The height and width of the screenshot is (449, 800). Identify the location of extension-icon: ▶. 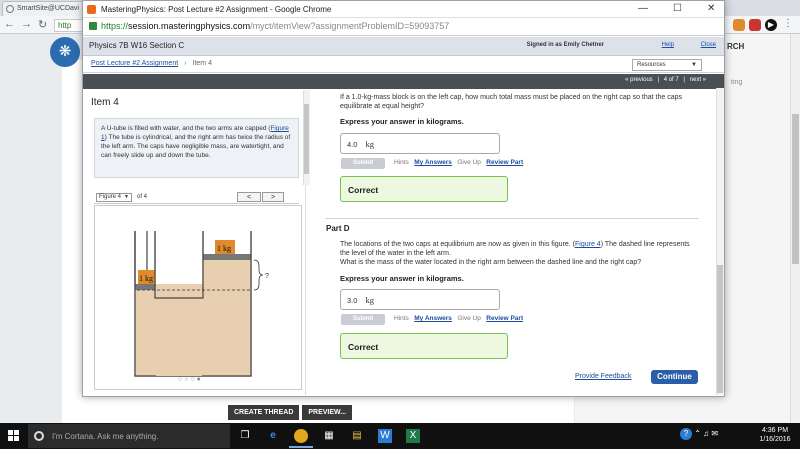
(771, 25).